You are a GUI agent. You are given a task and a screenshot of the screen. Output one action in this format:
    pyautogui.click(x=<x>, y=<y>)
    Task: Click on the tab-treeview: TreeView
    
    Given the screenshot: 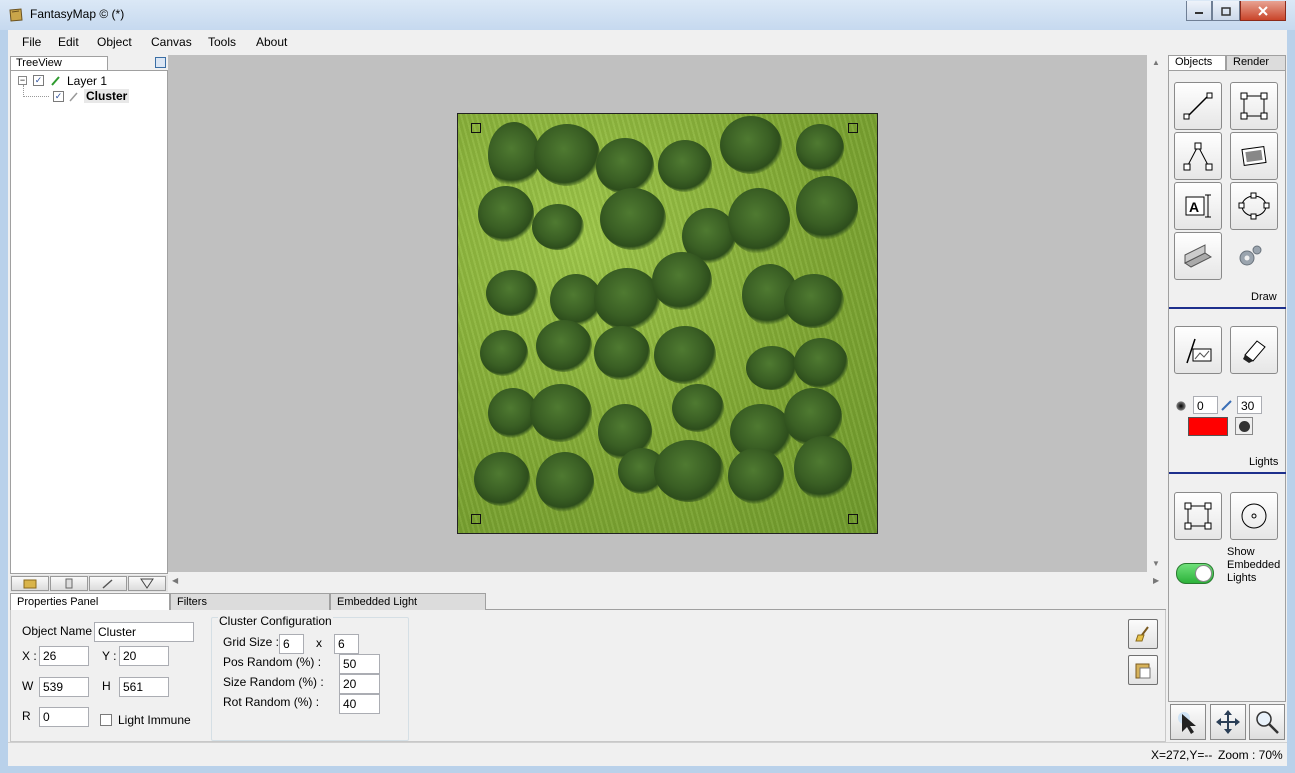 What is the action you would take?
    pyautogui.click(x=59, y=63)
    